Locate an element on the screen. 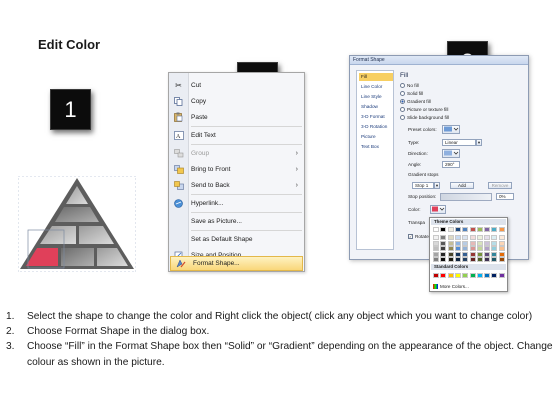 The height and width of the screenshot is (420, 560). stop-position-input: 0% is located at coordinates (505, 196).